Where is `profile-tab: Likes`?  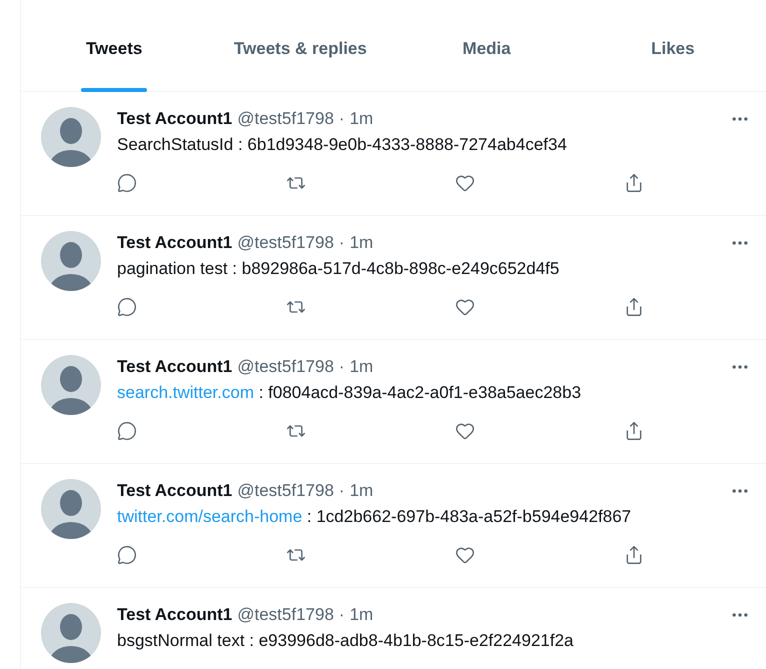
profile-tab: Likes is located at coordinates (673, 61).